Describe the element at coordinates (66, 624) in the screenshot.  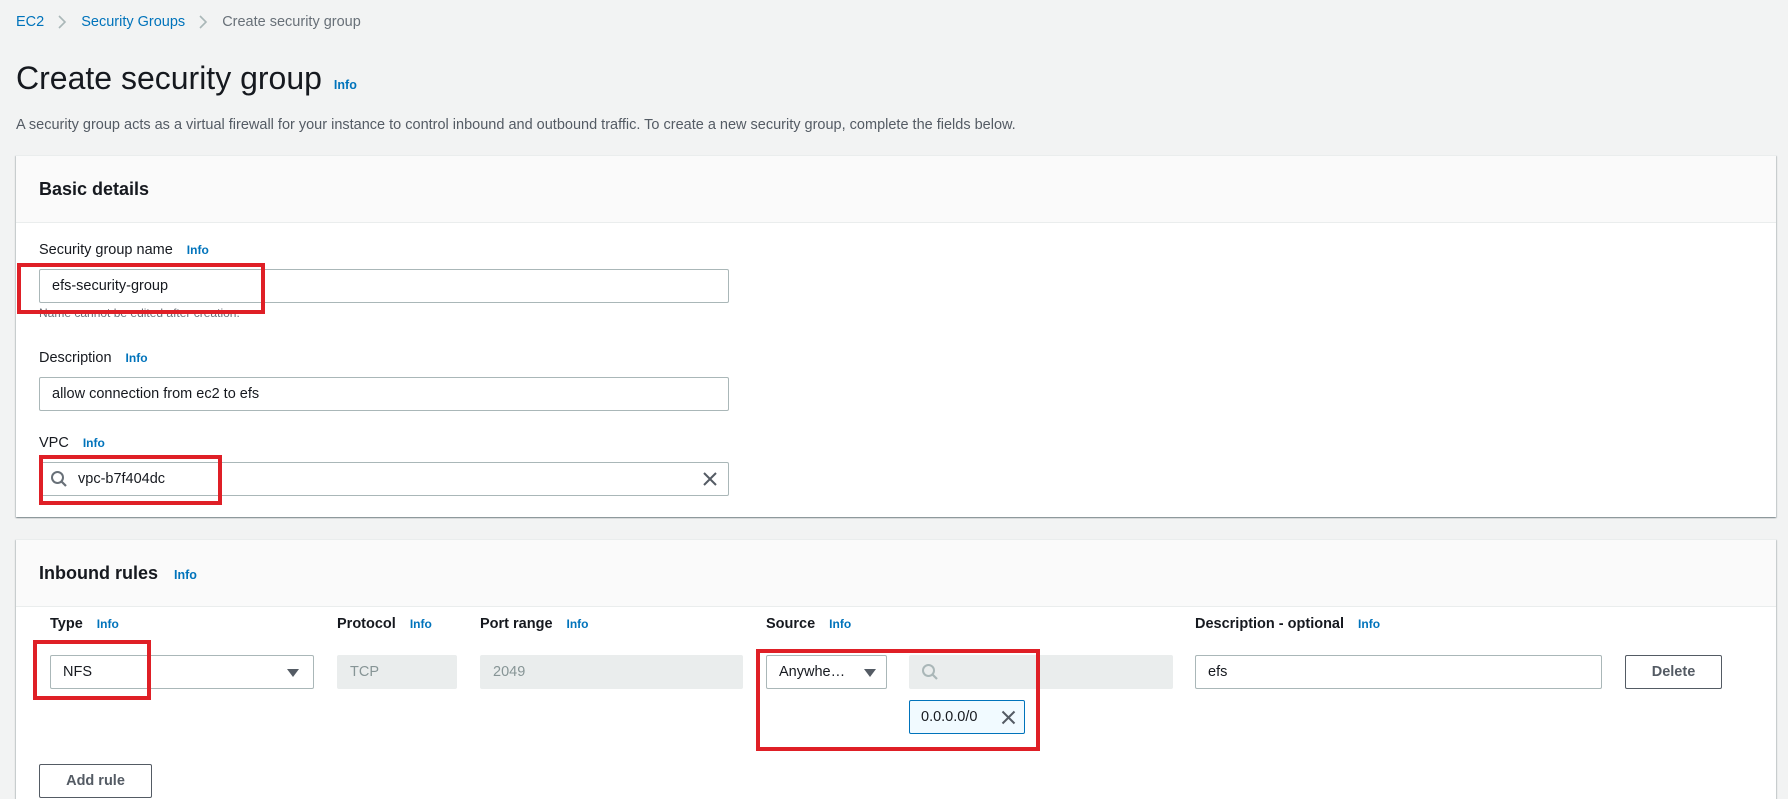
I see `column-type-text: Type` at that location.